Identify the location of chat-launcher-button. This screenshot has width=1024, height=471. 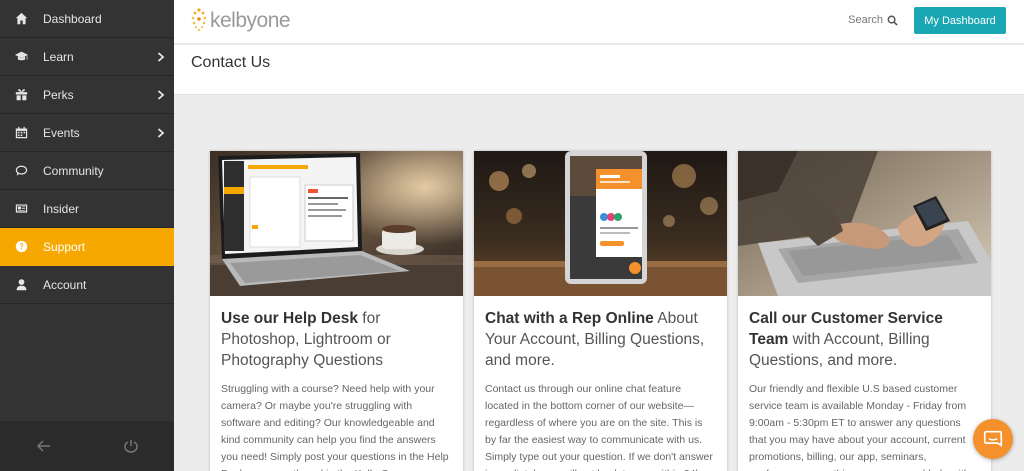
(993, 439).